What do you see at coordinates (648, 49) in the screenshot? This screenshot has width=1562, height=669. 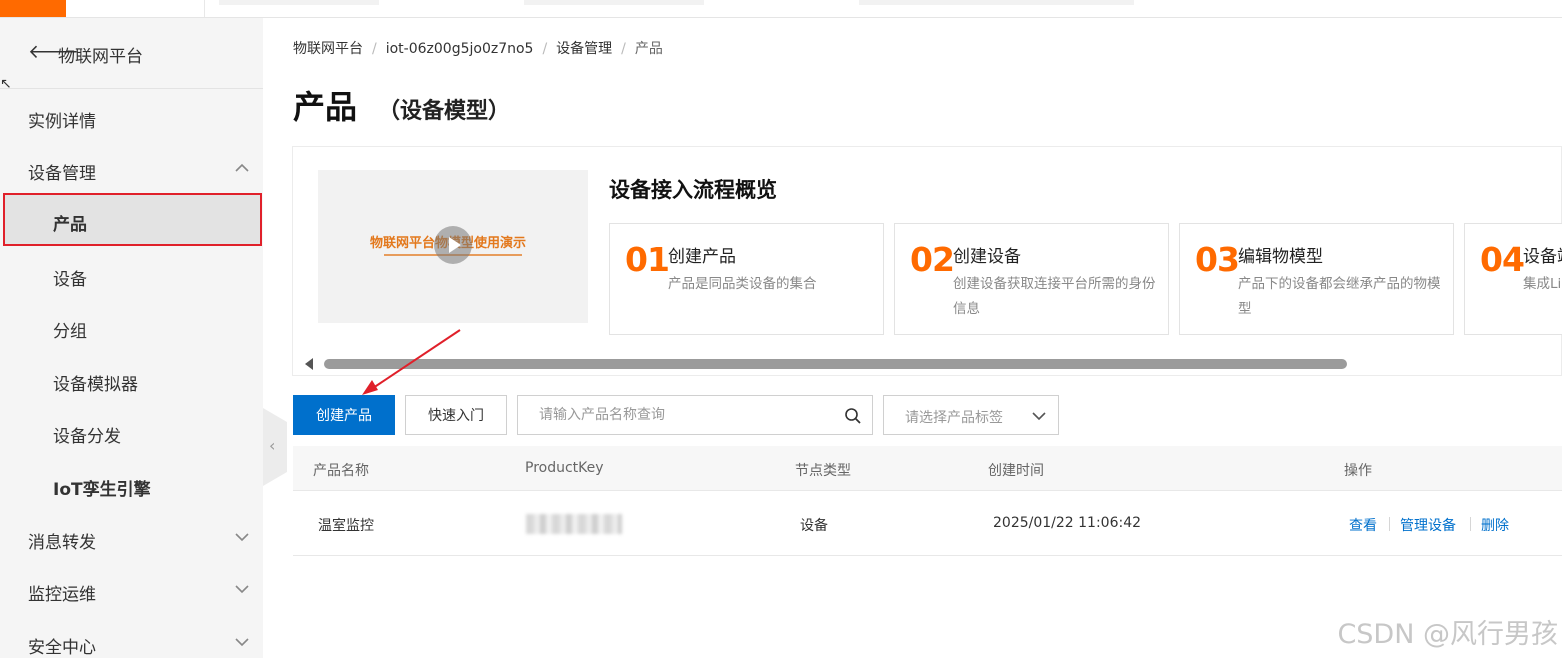 I see `breadcrumb-current: 产品` at bounding box center [648, 49].